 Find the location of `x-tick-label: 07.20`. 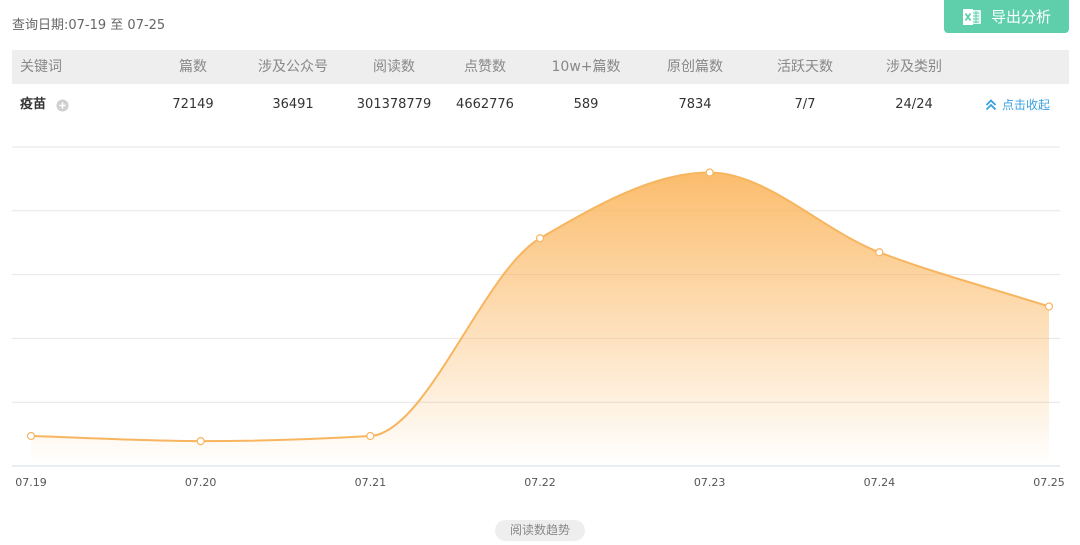

x-tick-label: 07.20 is located at coordinates (201, 482).